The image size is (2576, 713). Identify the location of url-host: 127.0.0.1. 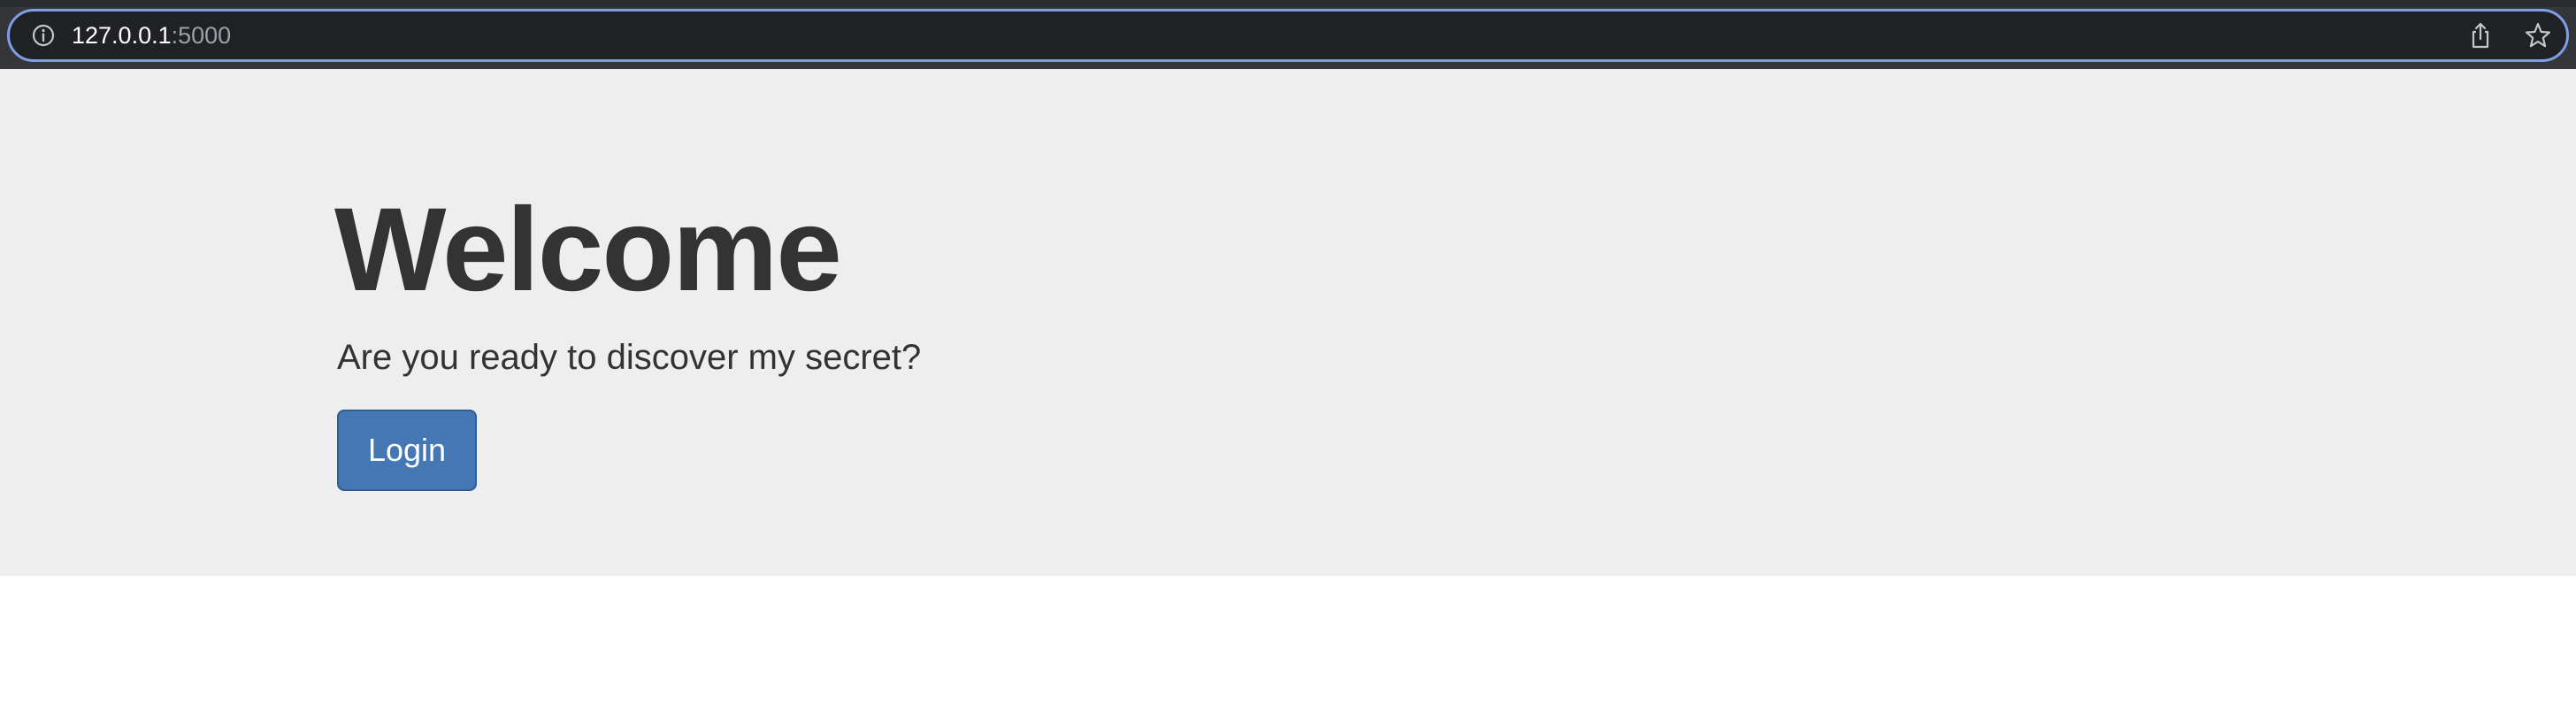
(122, 35).